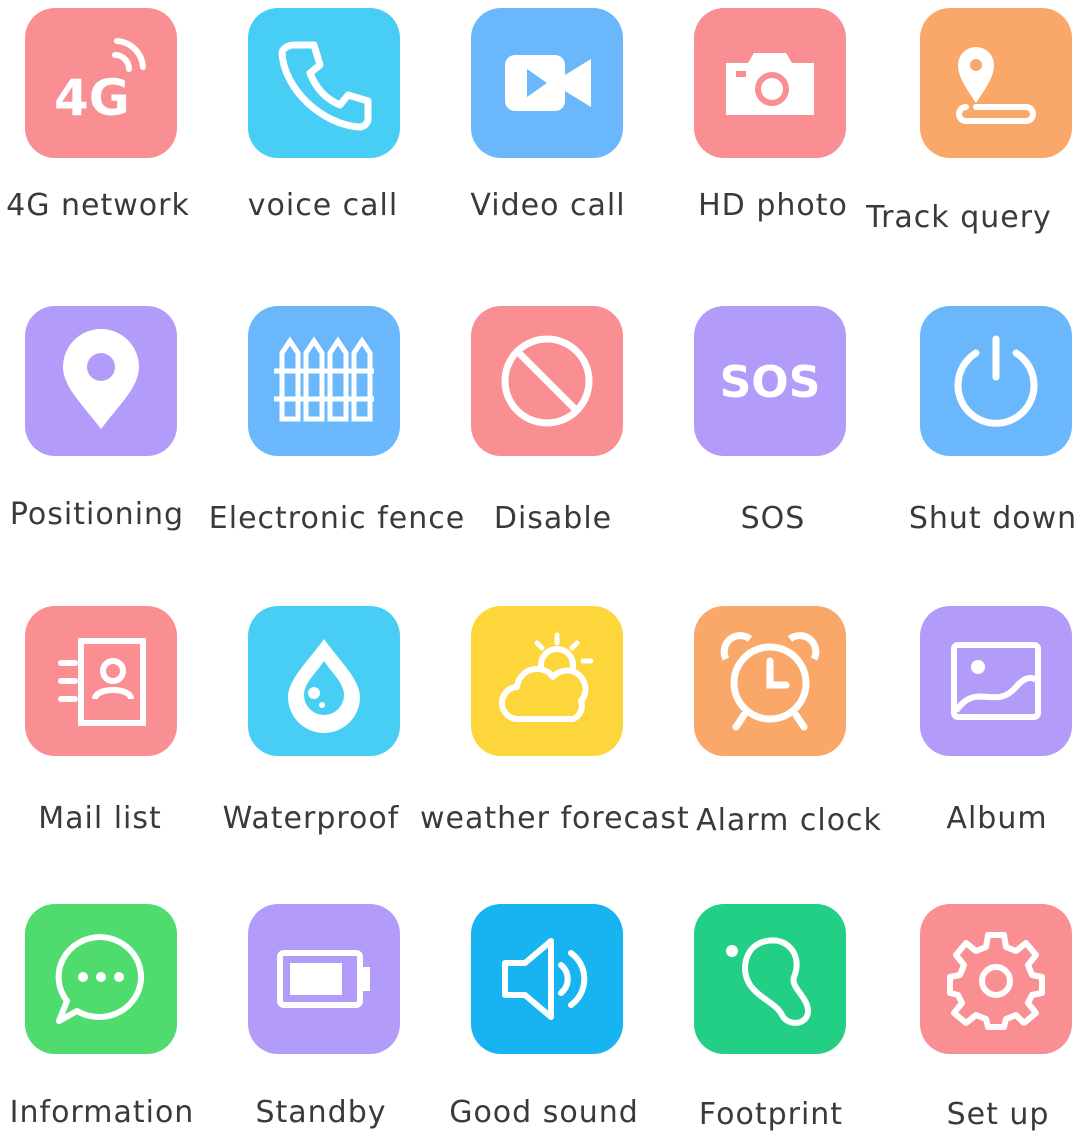 This screenshot has width=1091, height=1133. I want to click on camera-icon, so click(770, 84).